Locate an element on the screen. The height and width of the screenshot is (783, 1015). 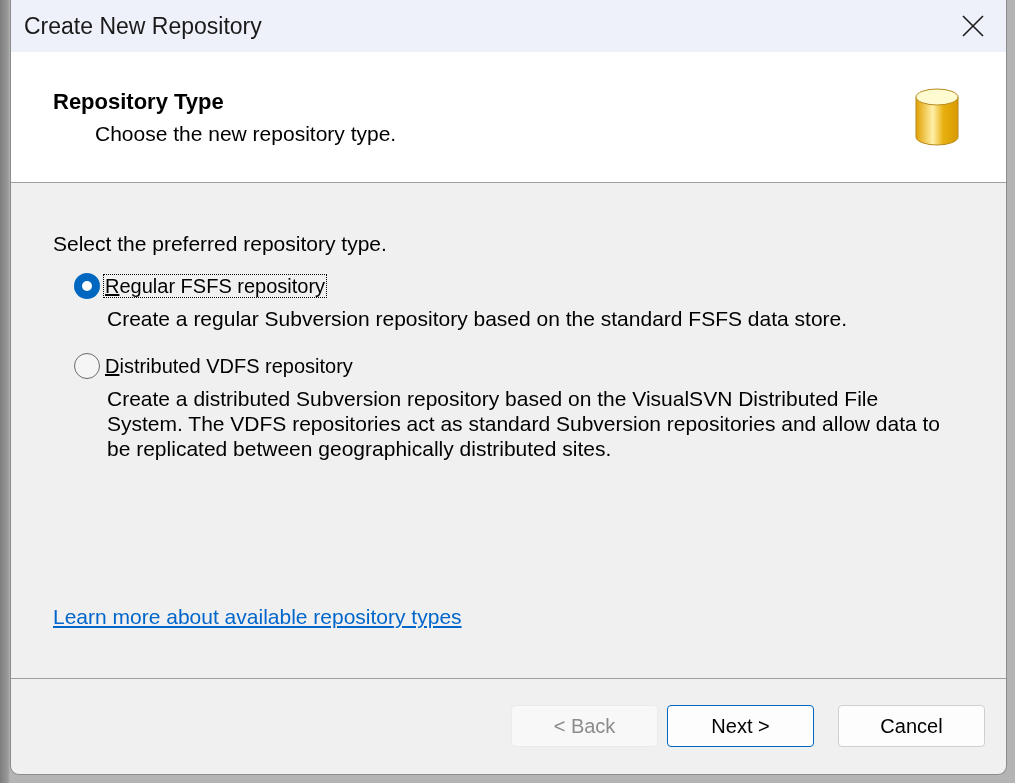
help-link: Learn more about available repository types is located at coordinates (257, 616).